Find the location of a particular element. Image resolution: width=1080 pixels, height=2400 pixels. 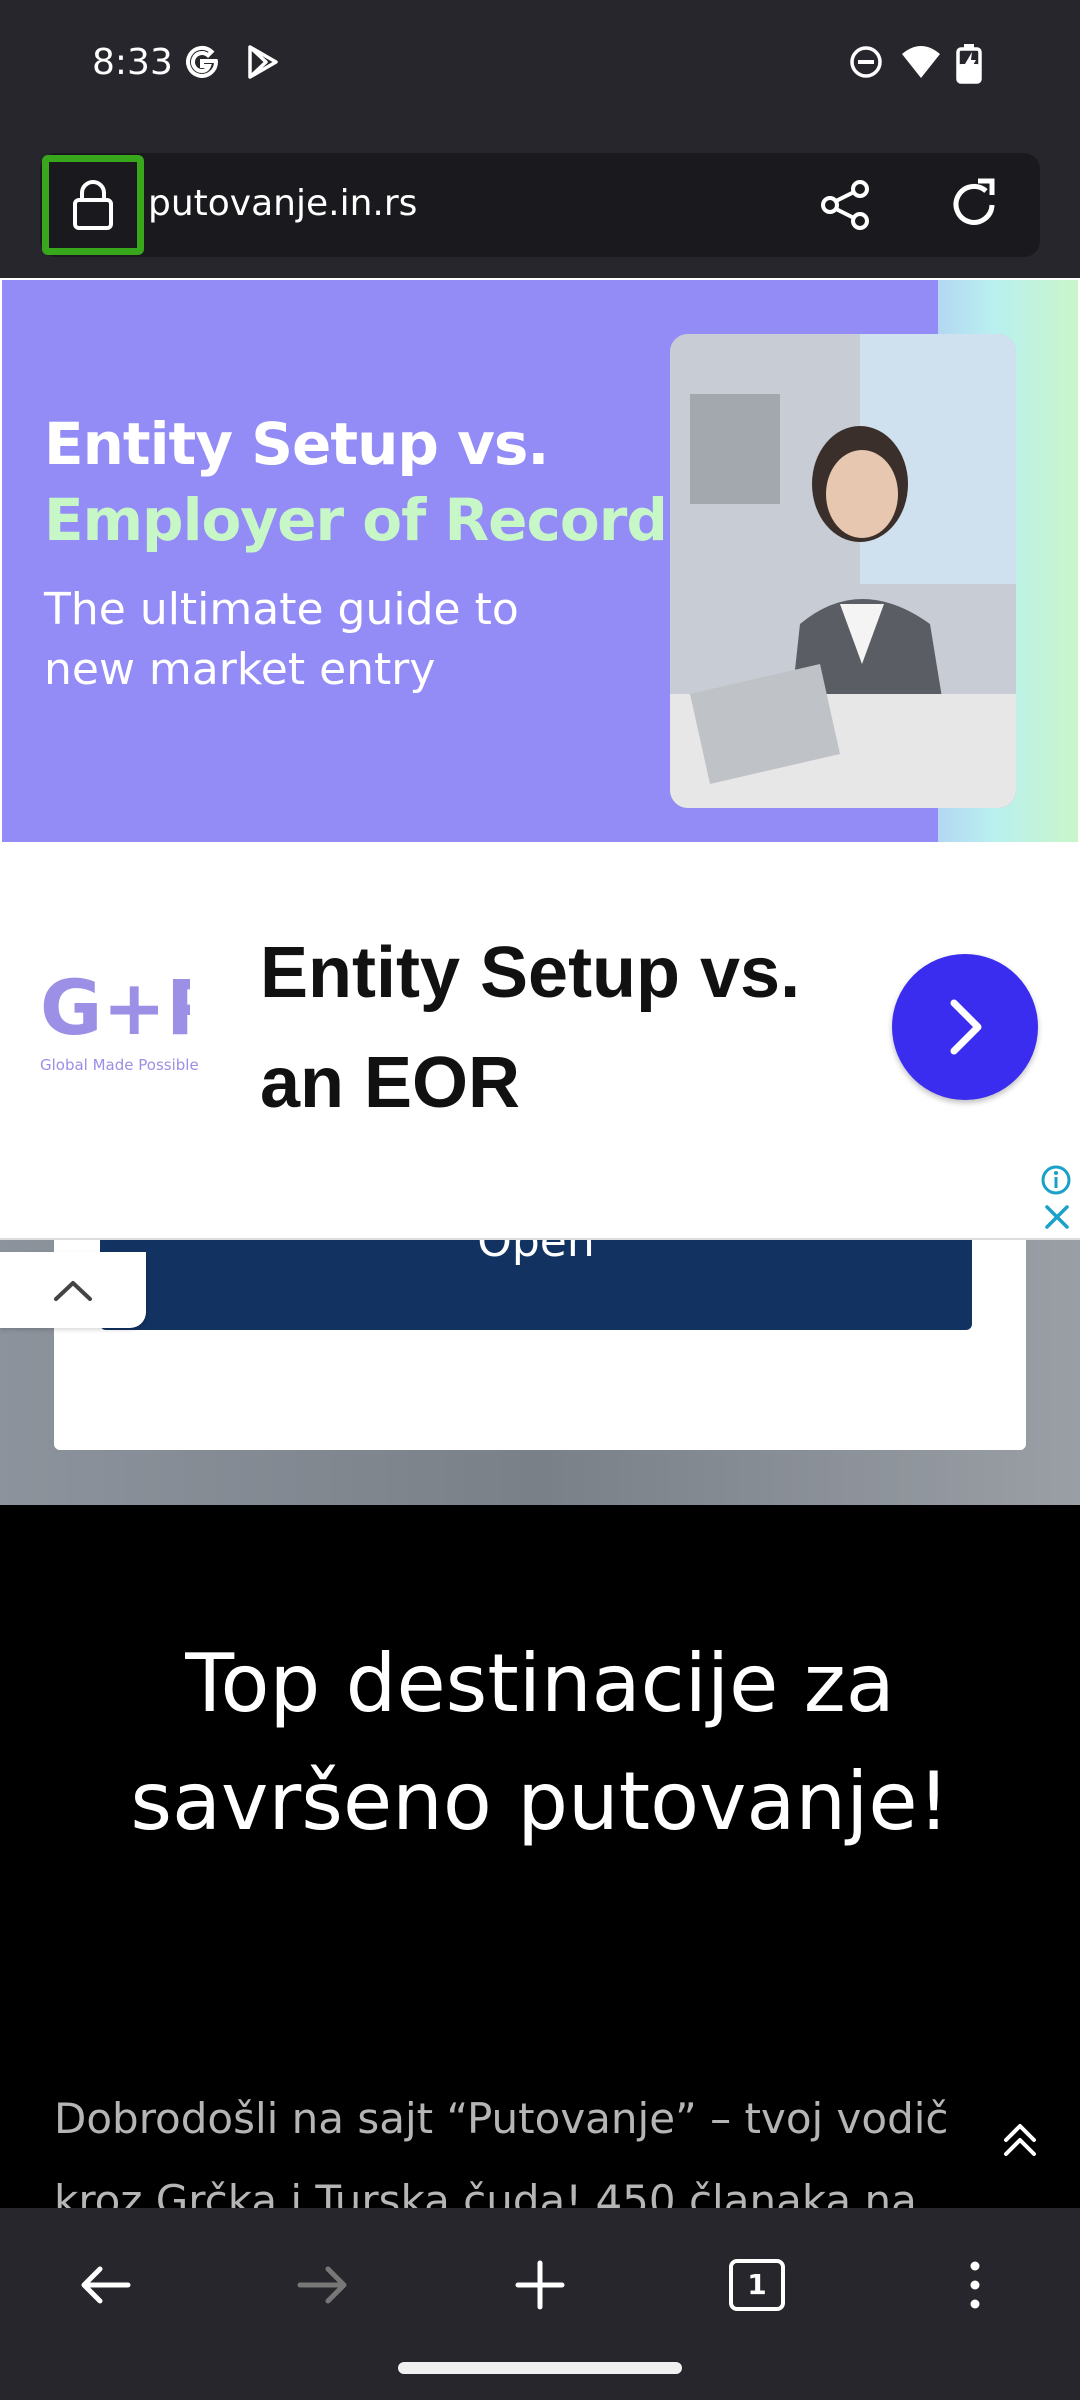

gp-logo-icon: G+P is located at coordinates (131, 1007).